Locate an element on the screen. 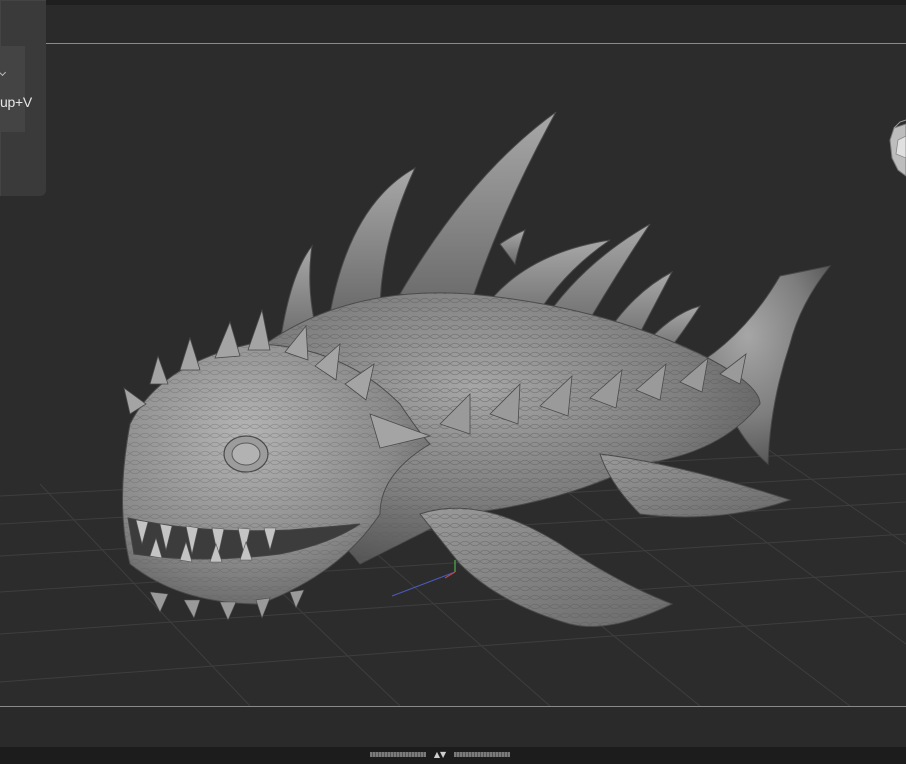  splitter-grip-left is located at coordinates (398, 754).